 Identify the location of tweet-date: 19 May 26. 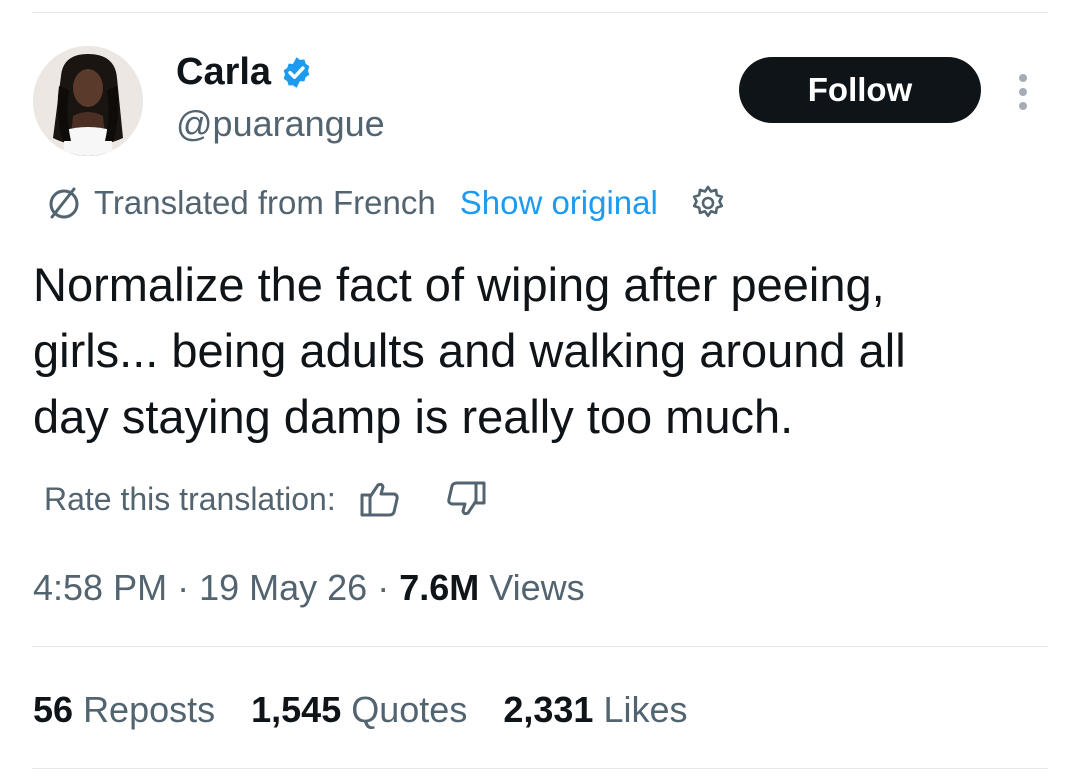
(283, 587).